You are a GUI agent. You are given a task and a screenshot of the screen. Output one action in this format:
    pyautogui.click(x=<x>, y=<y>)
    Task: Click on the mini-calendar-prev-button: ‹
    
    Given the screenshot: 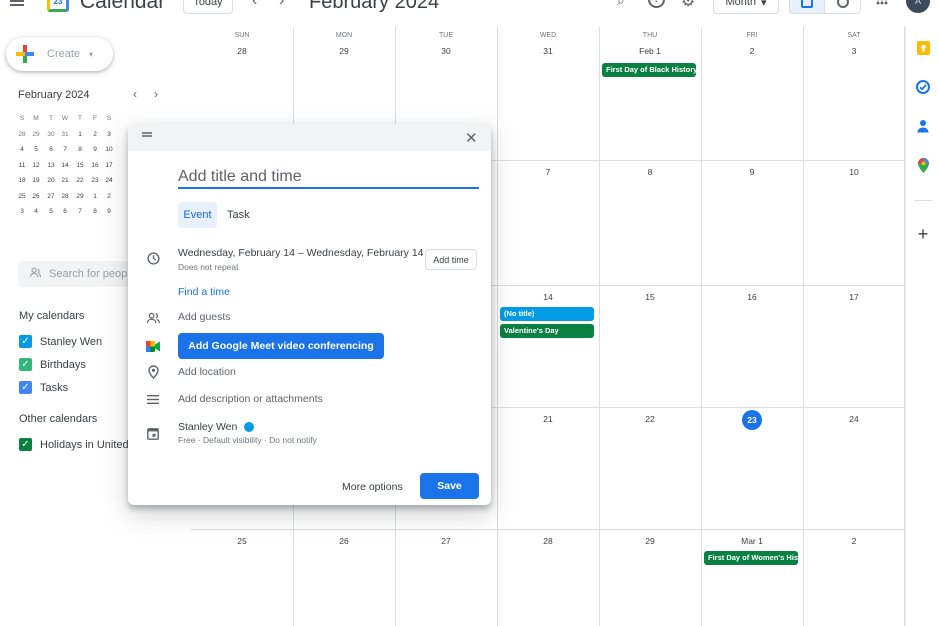 What is the action you would take?
    pyautogui.click(x=135, y=94)
    